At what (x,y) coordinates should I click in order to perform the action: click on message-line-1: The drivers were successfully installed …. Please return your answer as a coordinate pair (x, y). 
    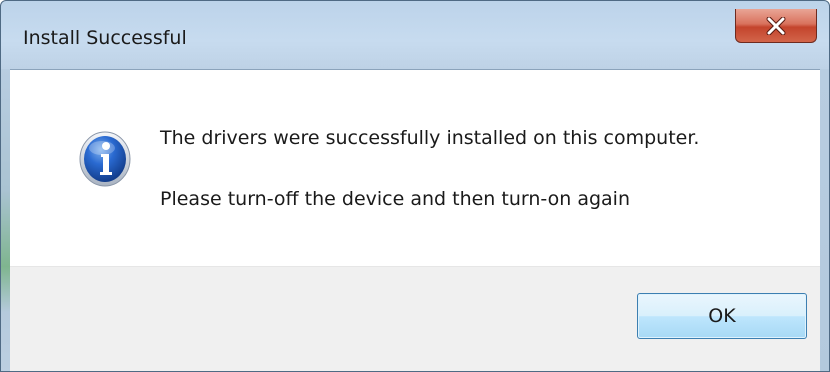
    Looking at the image, I should click on (430, 138).